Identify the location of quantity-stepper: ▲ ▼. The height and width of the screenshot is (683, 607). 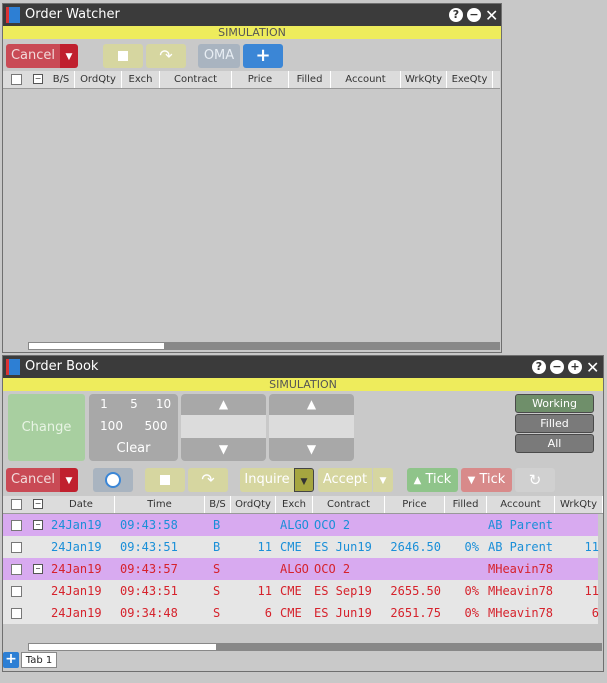
(311, 427).